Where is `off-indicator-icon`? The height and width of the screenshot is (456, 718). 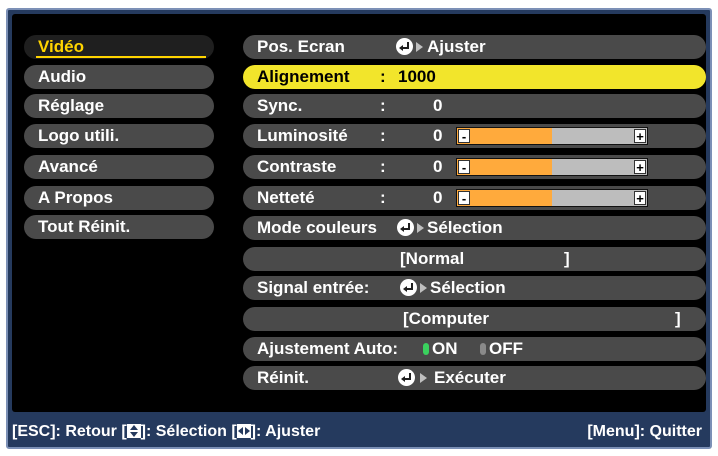
off-indicator-icon is located at coordinates (483, 349).